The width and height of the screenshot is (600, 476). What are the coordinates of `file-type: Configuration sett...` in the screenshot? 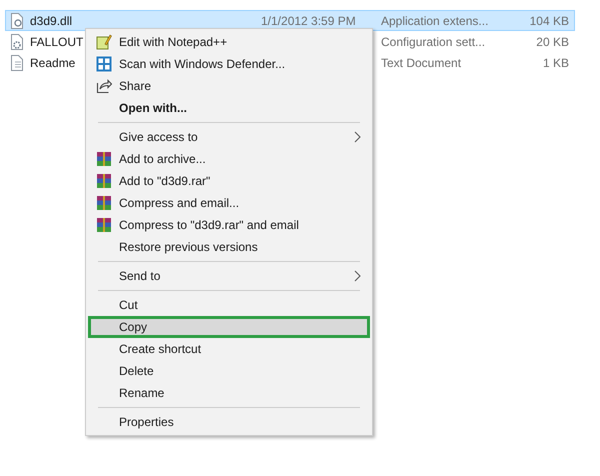 It's located at (433, 41).